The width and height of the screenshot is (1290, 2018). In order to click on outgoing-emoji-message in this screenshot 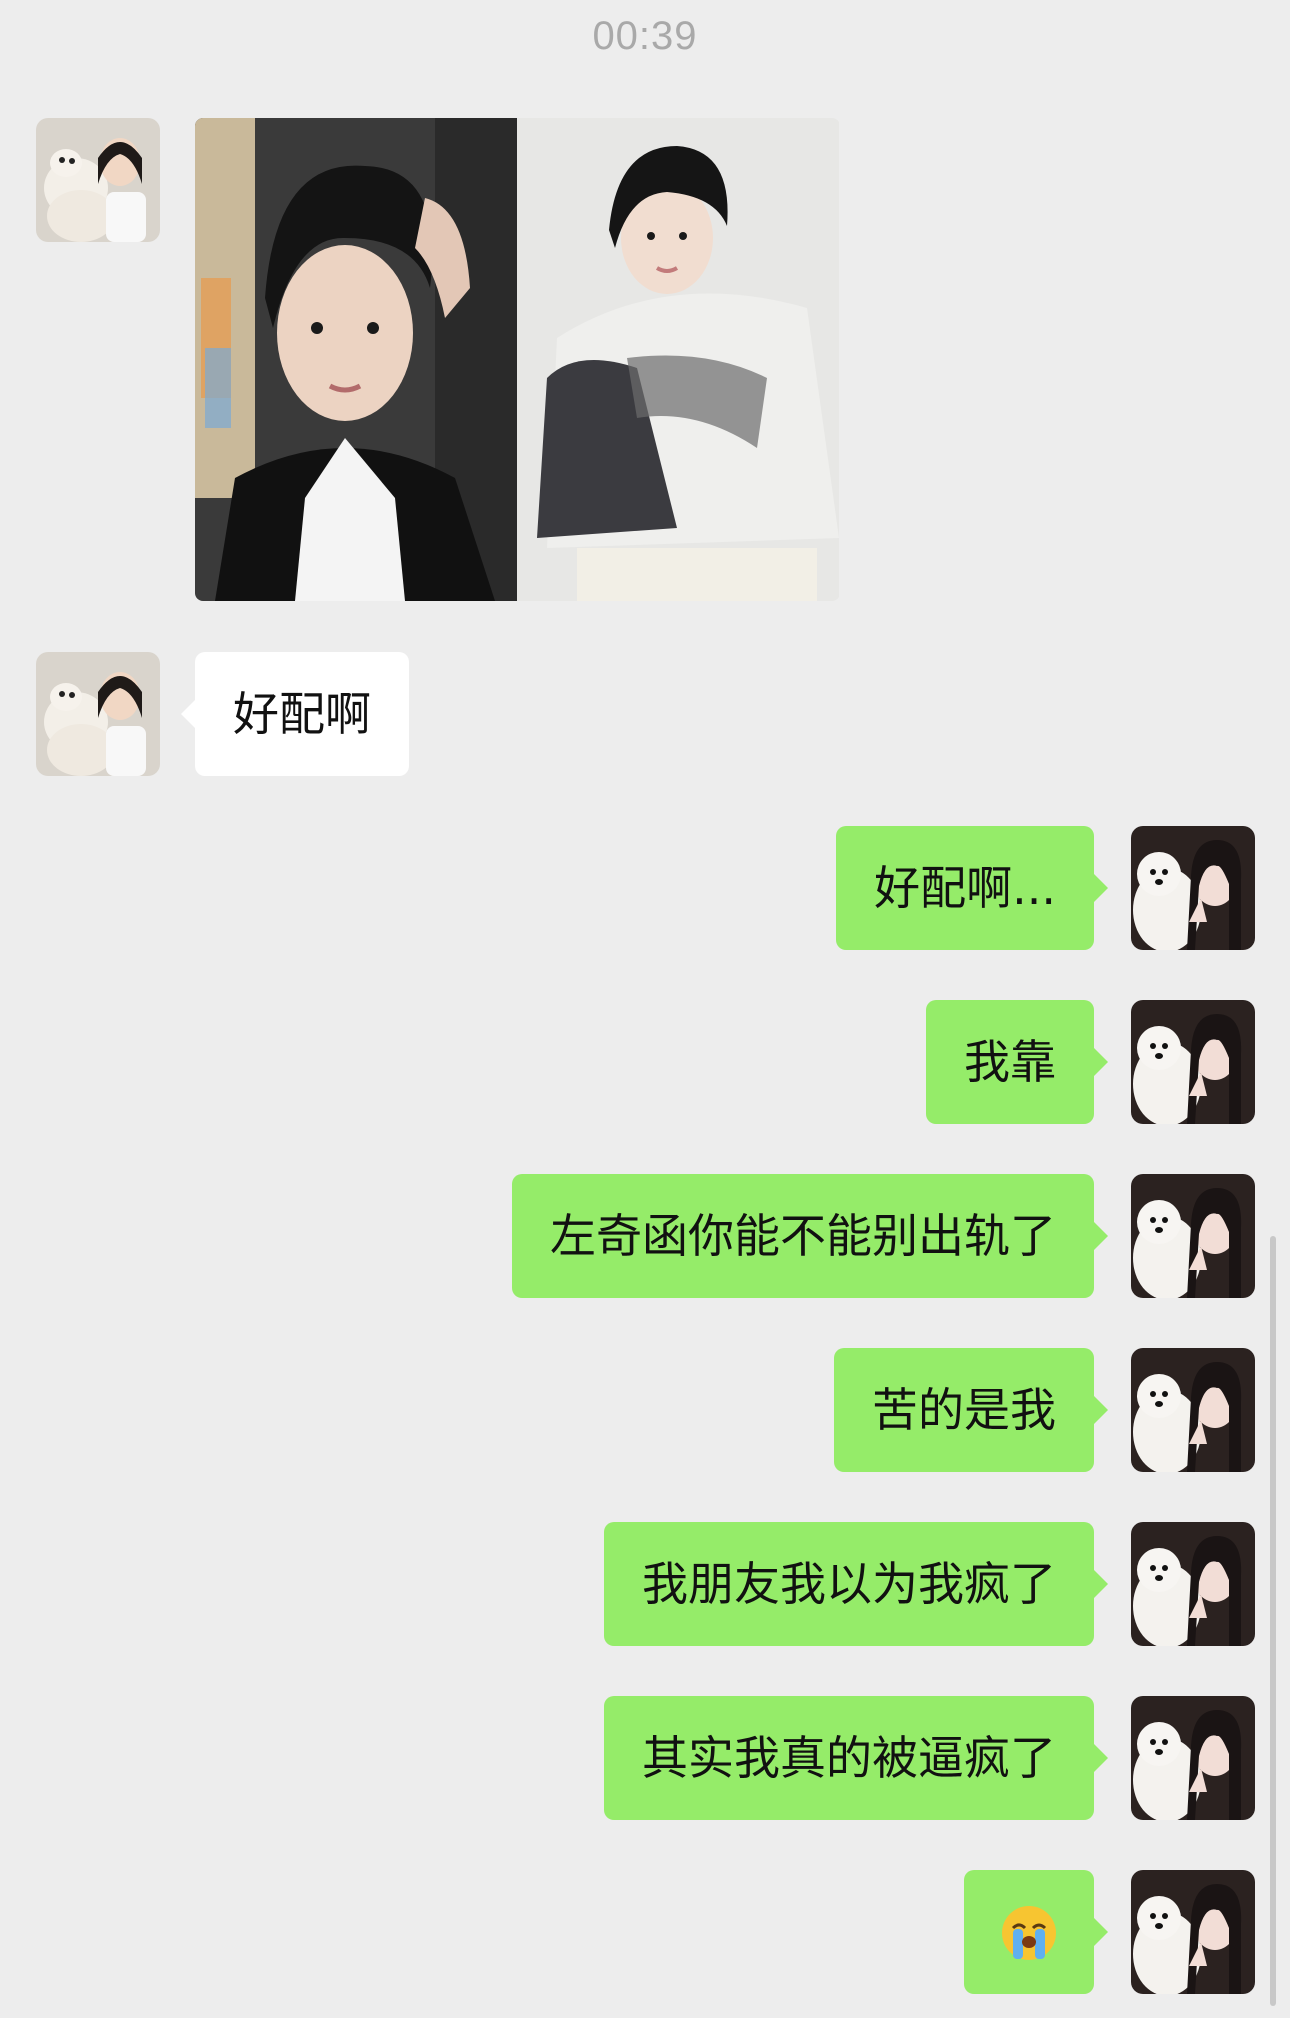, I will do `click(1036, 1932)`.